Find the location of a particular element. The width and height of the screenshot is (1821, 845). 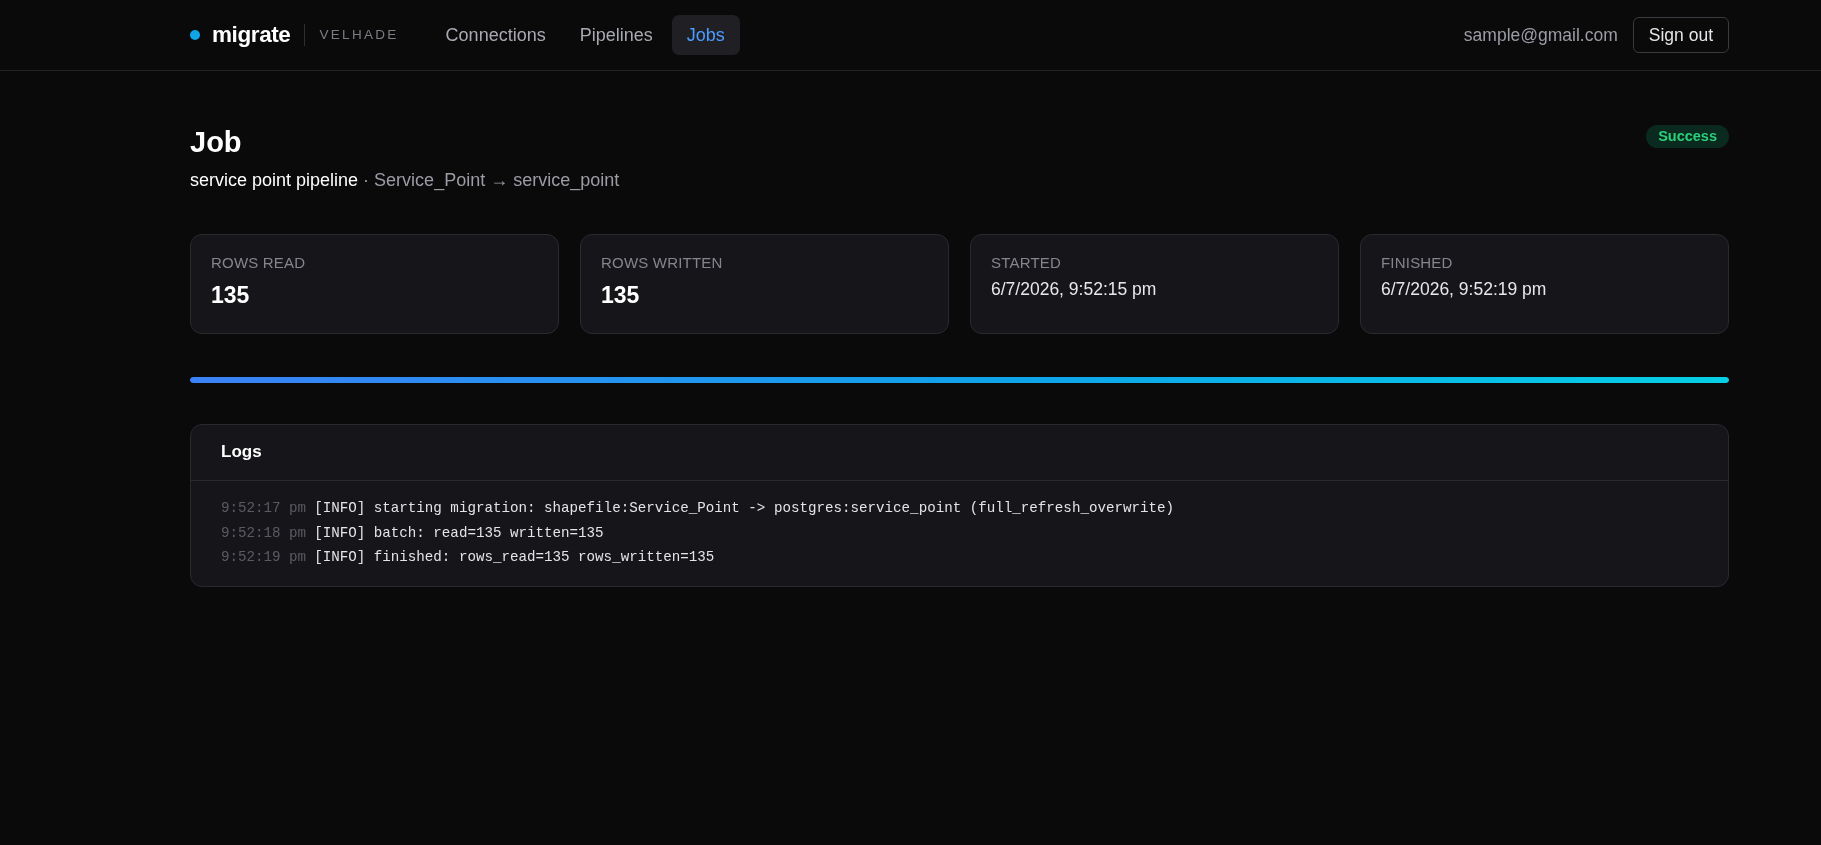

stat-label: FINISHED is located at coordinates (1417, 263).